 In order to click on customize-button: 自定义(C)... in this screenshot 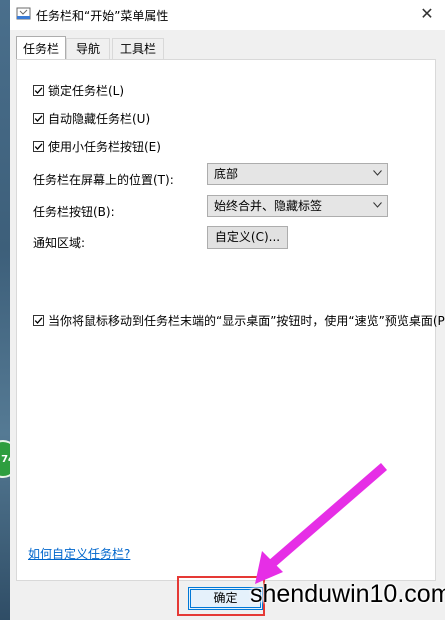, I will do `click(247, 237)`.